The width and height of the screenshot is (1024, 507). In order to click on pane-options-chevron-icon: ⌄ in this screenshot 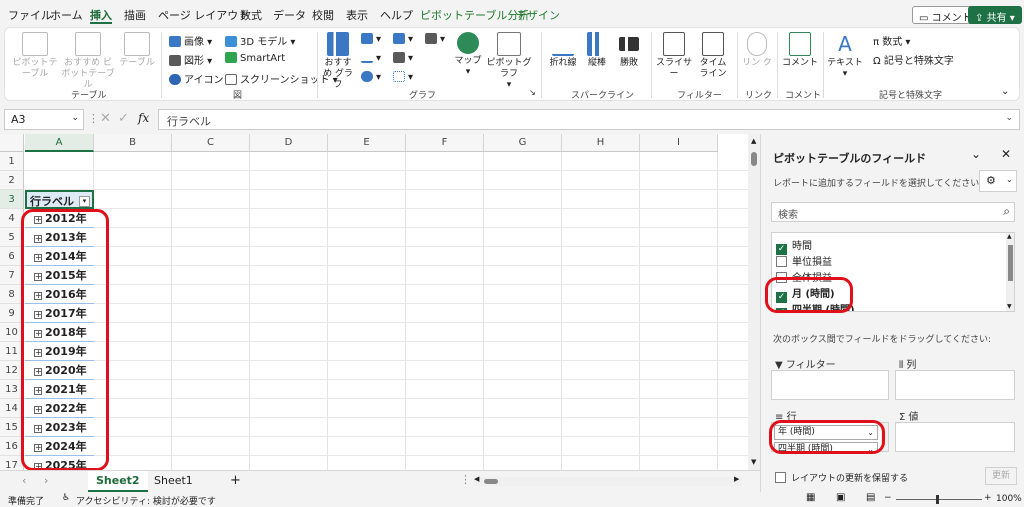, I will do `click(976, 154)`.